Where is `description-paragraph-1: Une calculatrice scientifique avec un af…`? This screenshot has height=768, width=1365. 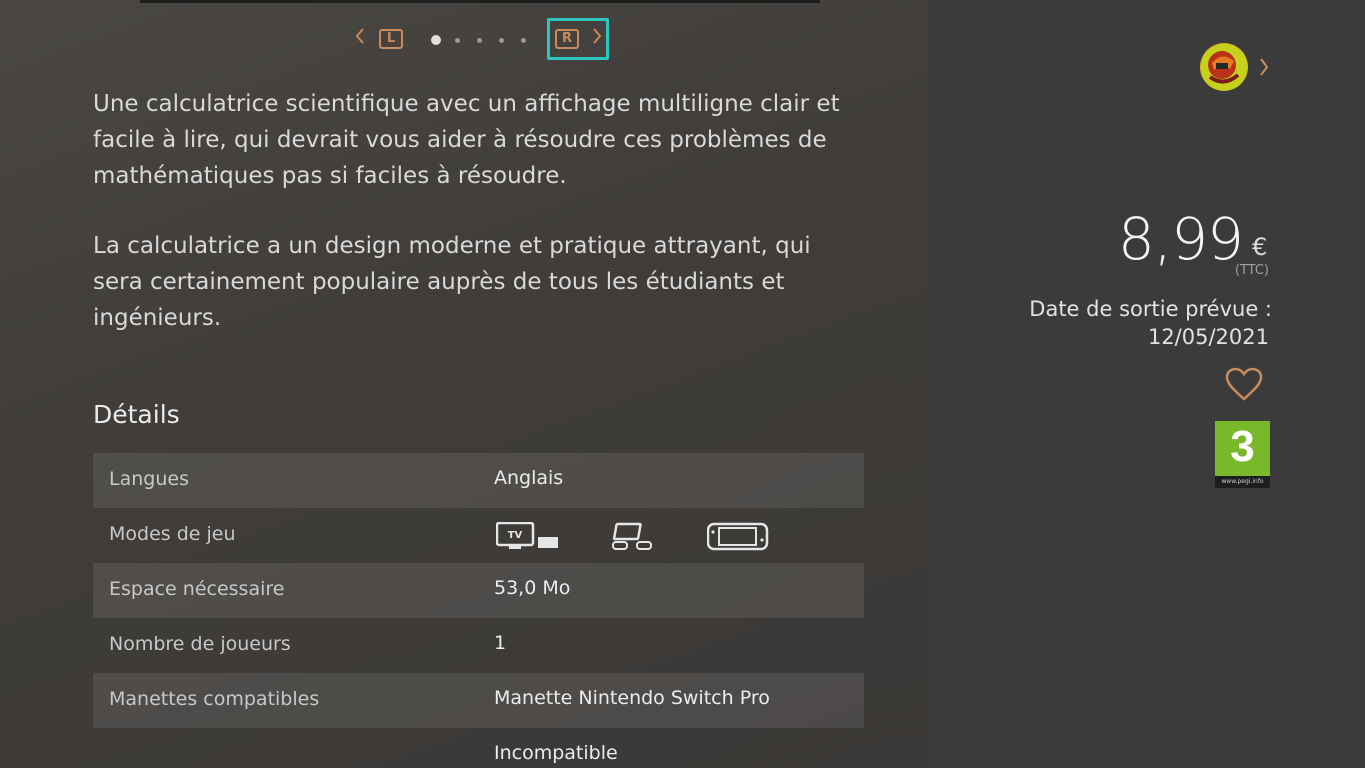
description-paragraph-1: Une calculatrice scientifique avec un af… is located at coordinates (488, 140).